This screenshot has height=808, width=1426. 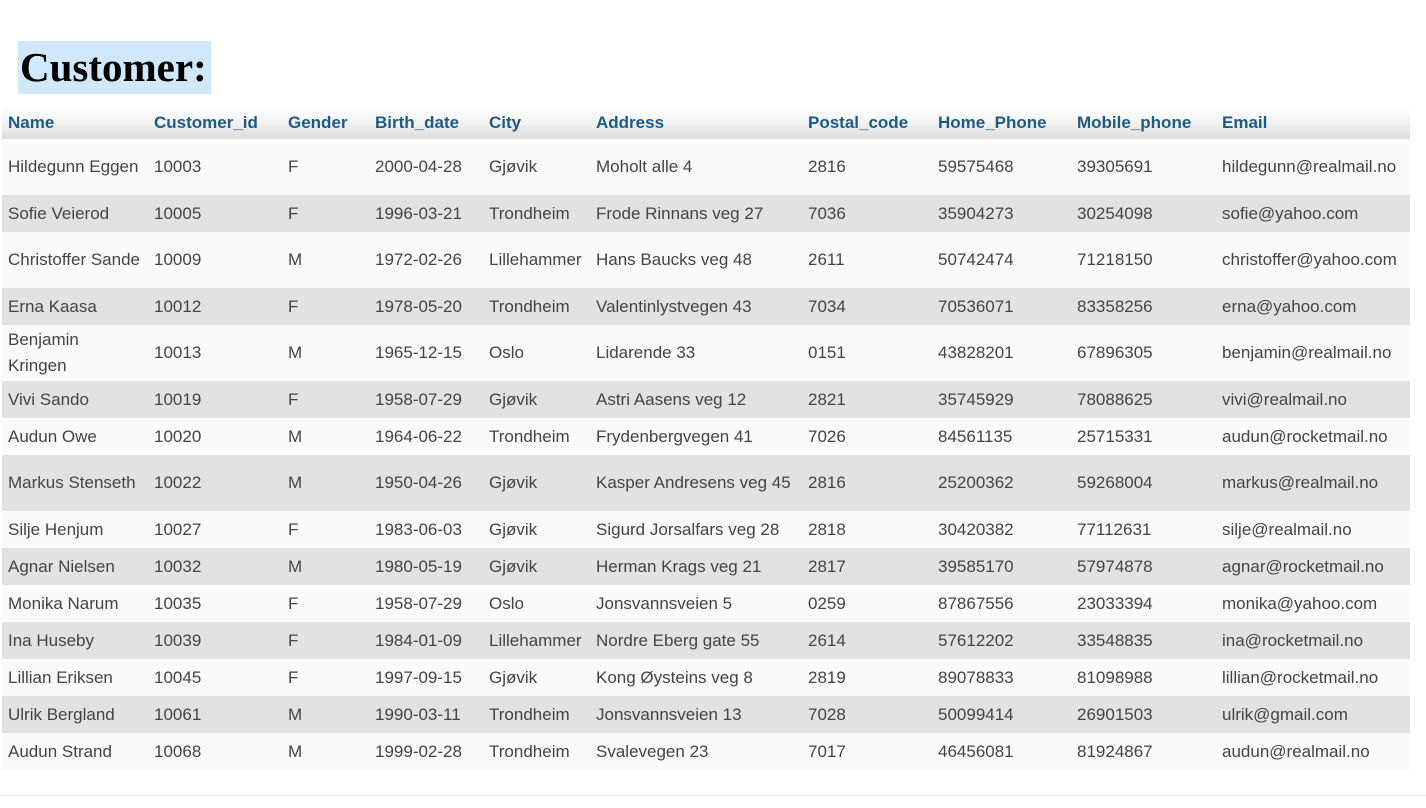 I want to click on cell-address: Jonsvannsveien 13, so click(x=696, y=714).